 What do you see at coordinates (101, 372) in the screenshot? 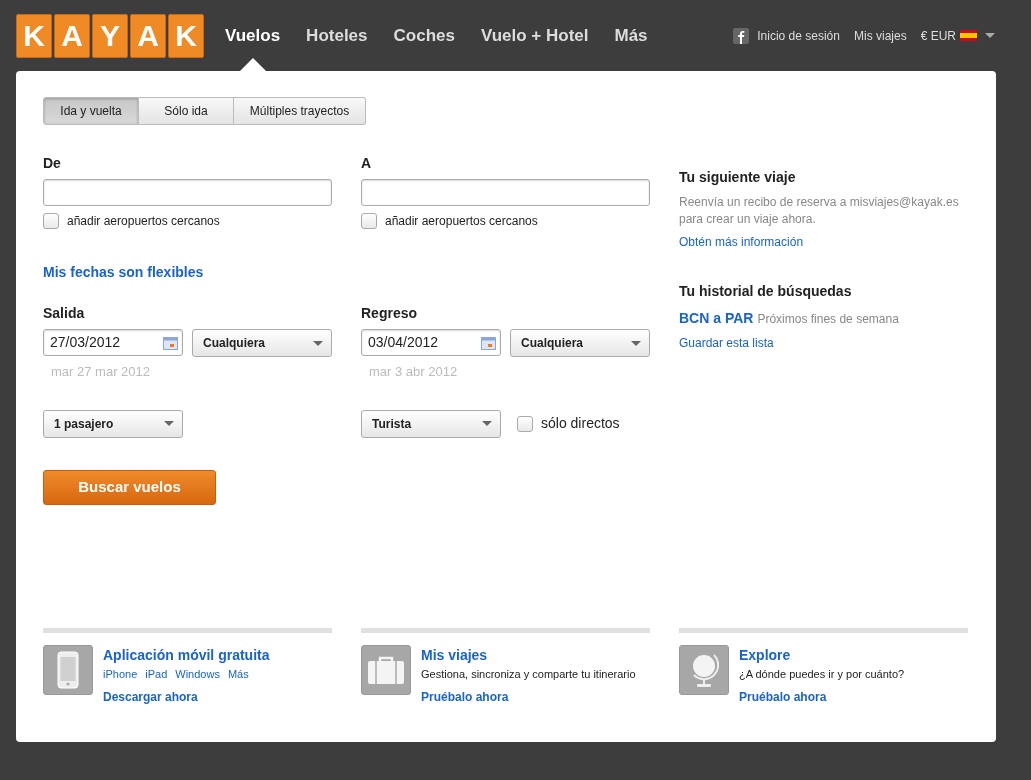
I see `date-description: mar 27 mar 2012` at bounding box center [101, 372].